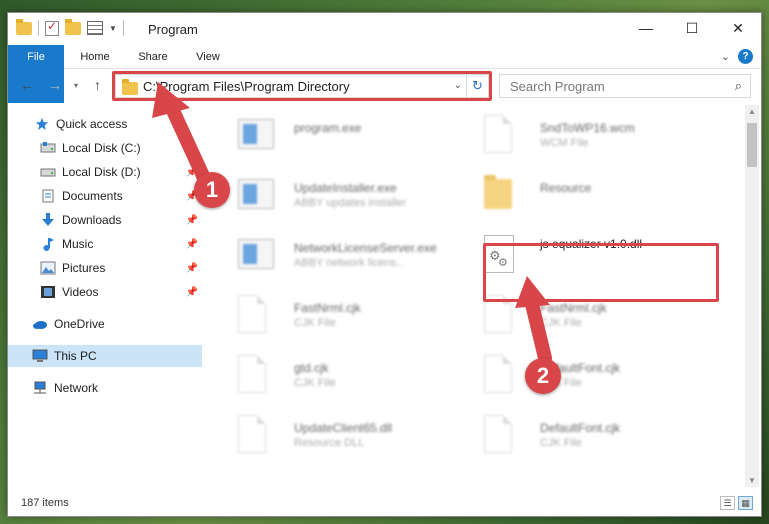 The height and width of the screenshot is (524, 769). I want to click on sidebar-item-onedrive: OneDrive, so click(105, 324).